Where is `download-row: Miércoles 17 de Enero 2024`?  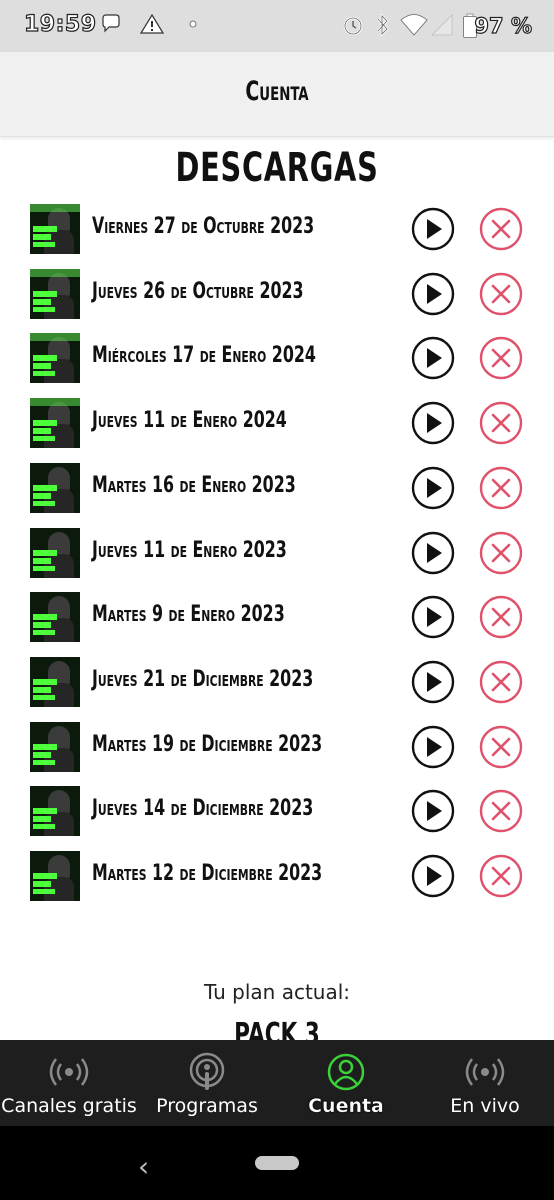
download-row: Miércoles 17 de Enero 2024 is located at coordinates (280, 359).